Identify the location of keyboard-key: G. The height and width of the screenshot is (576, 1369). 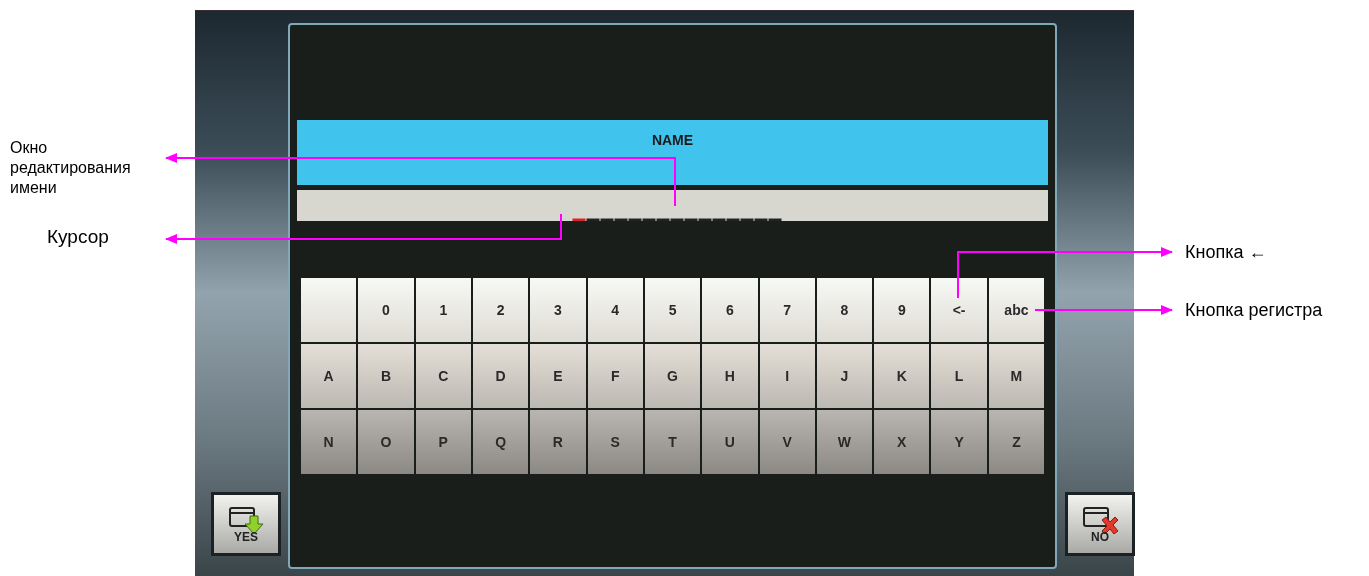
(672, 376).